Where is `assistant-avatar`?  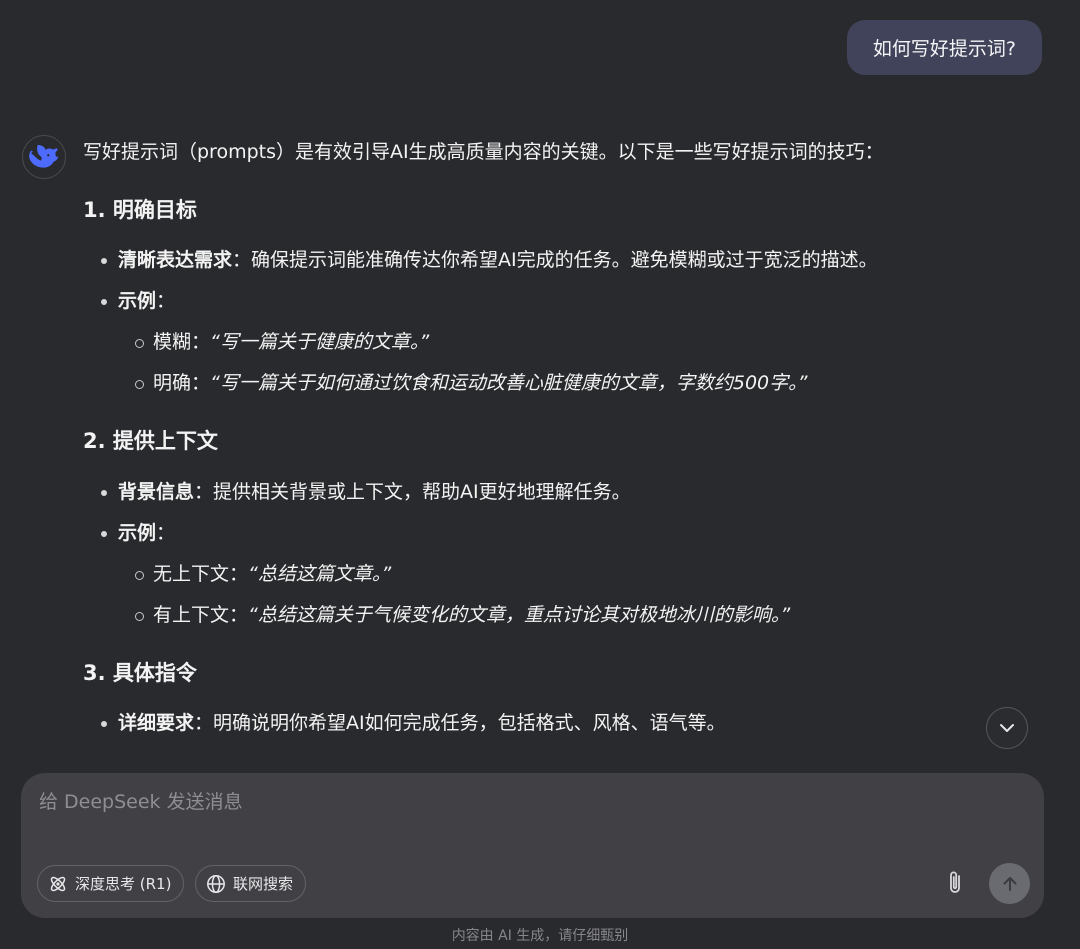
assistant-avatar is located at coordinates (44, 157).